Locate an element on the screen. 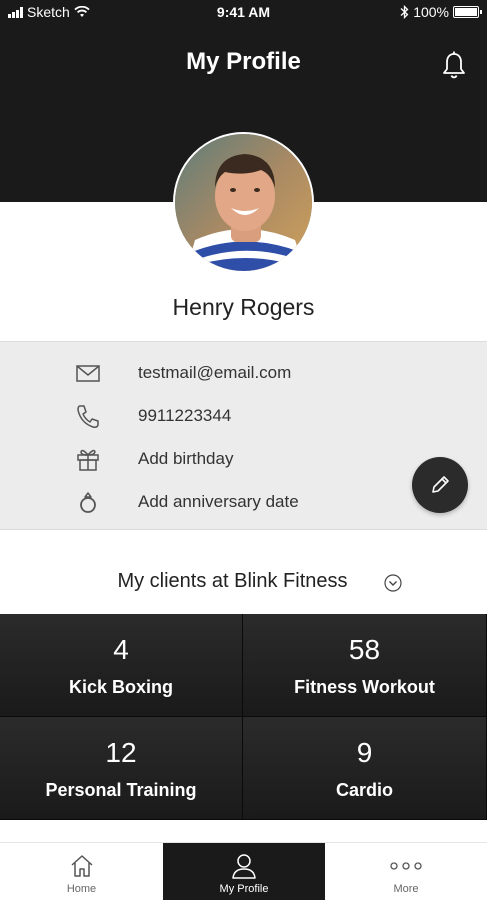 The image size is (487, 900). stat-card-cardio: 9 Cardio is located at coordinates (365, 768).